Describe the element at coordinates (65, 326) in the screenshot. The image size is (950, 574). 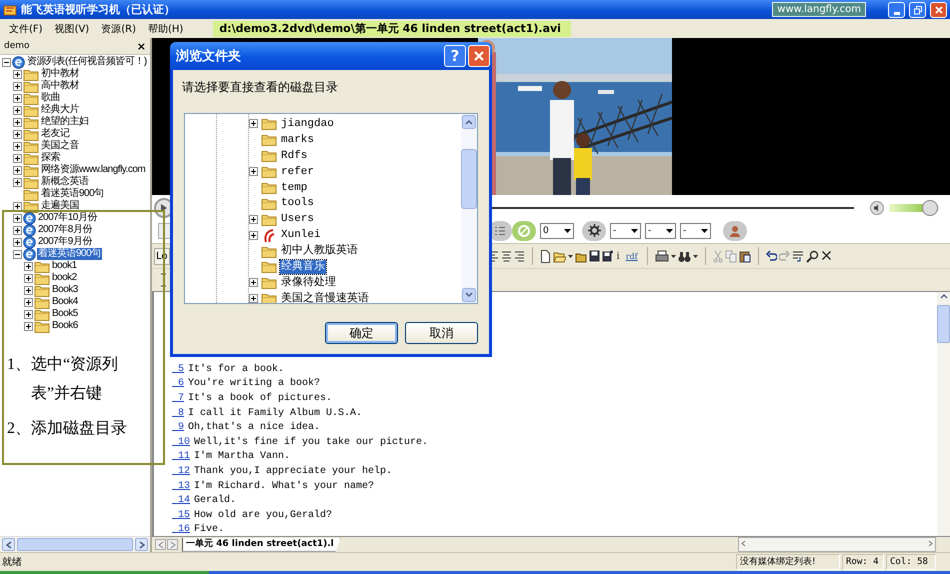
I see `tree-item: Book6` at that location.